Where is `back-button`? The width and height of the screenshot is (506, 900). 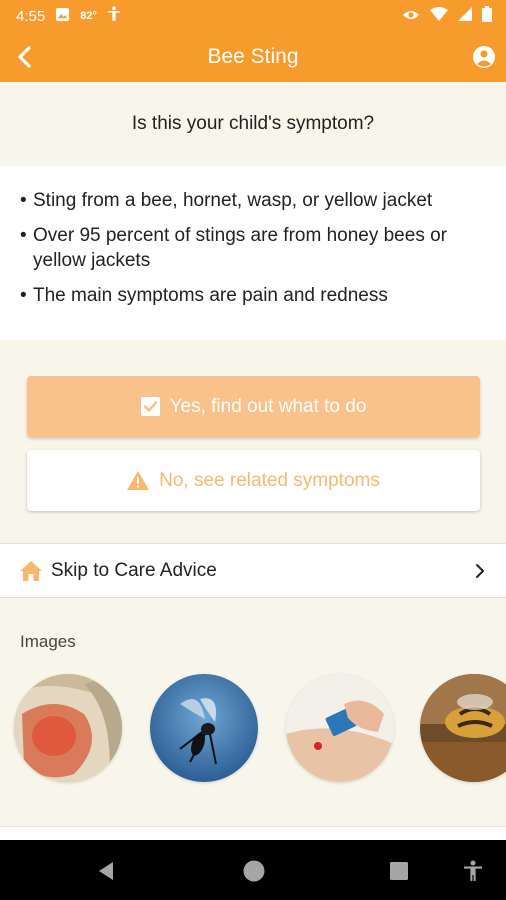
back-button is located at coordinates (25, 57).